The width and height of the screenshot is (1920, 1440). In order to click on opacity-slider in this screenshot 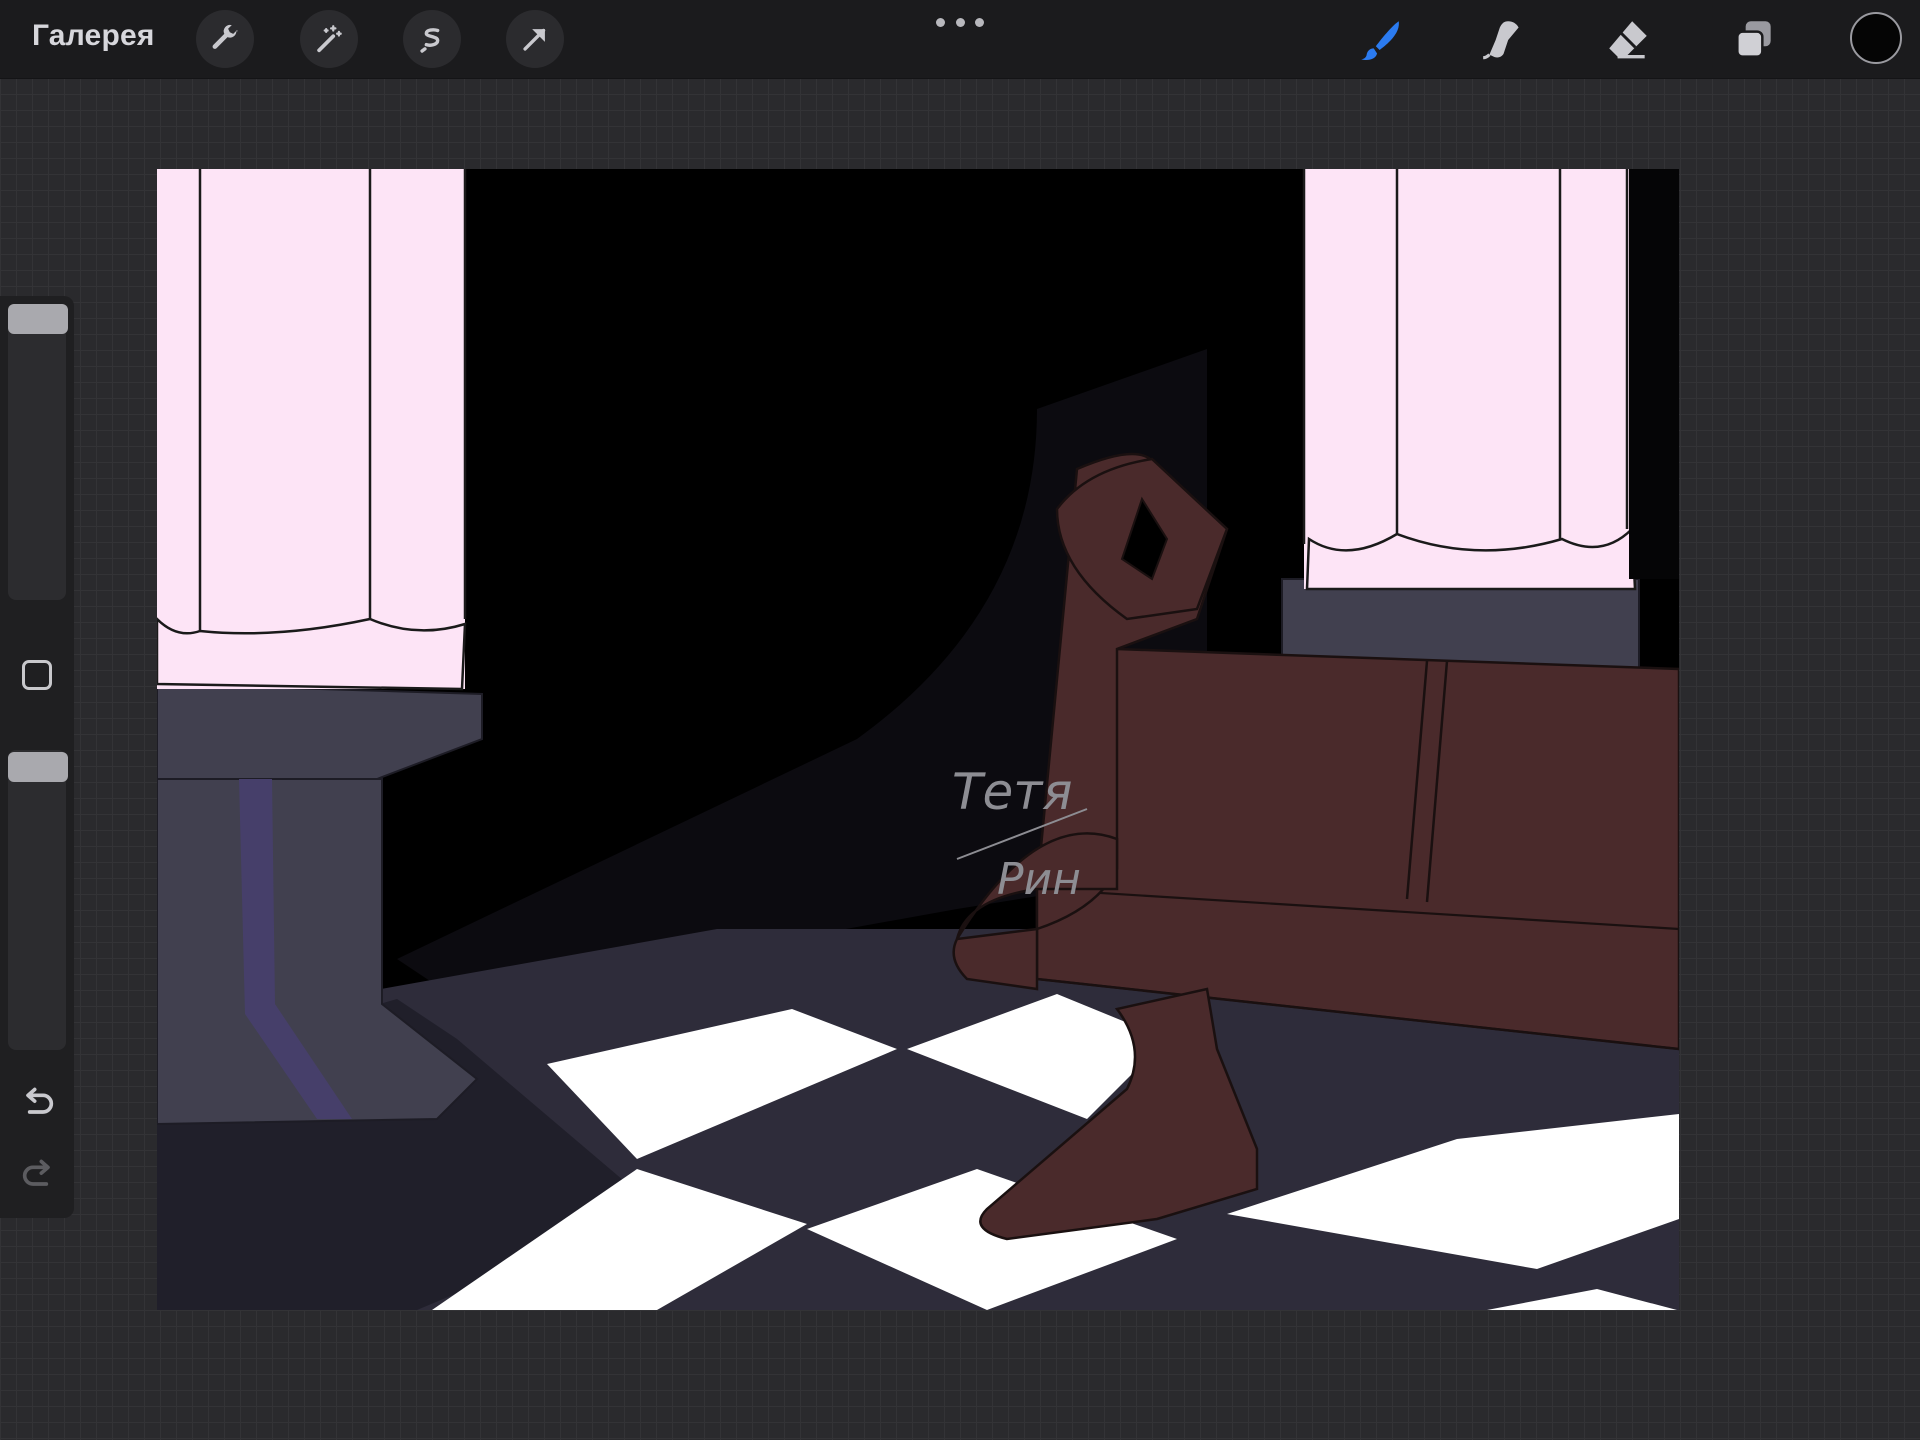, I will do `click(37, 900)`.